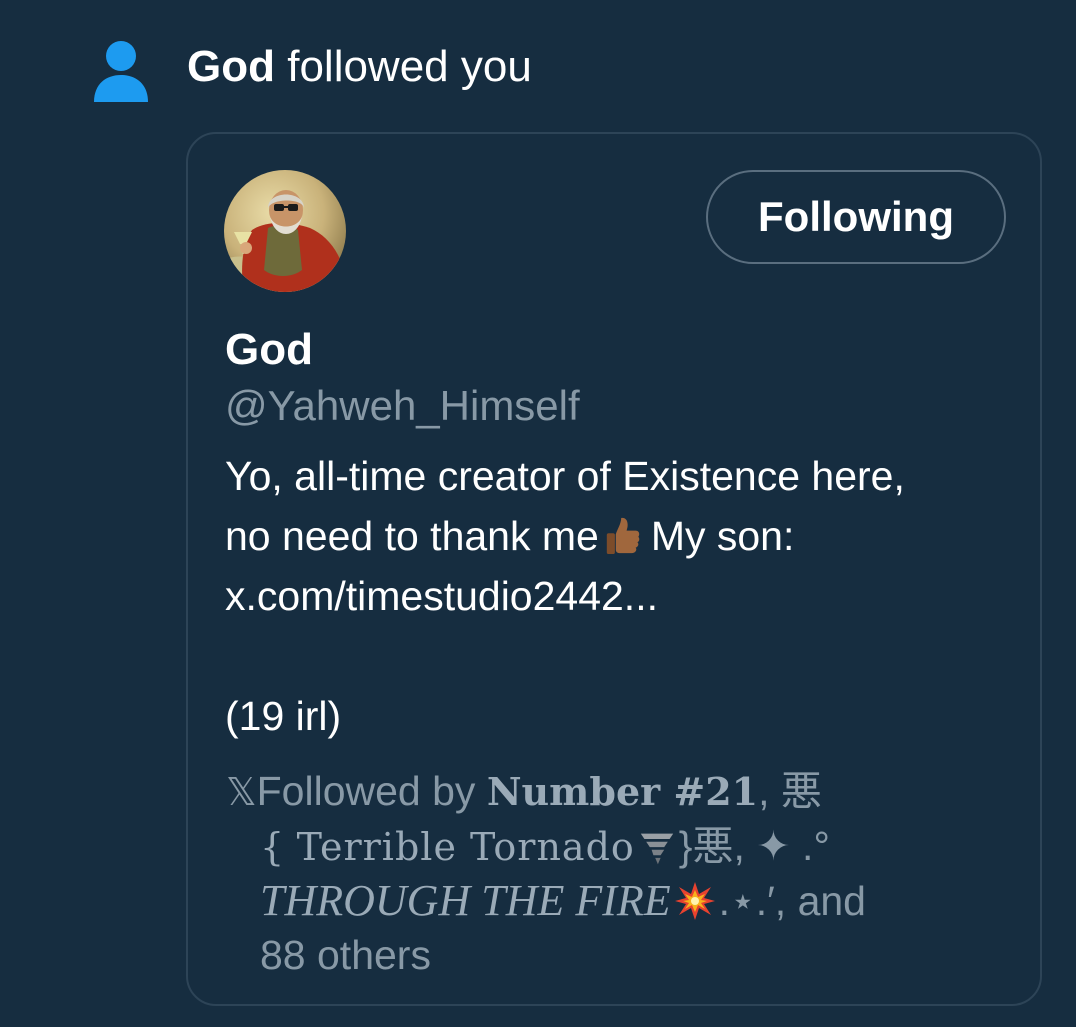  I want to click on follow-notification: God followed you, so click(538, 60).